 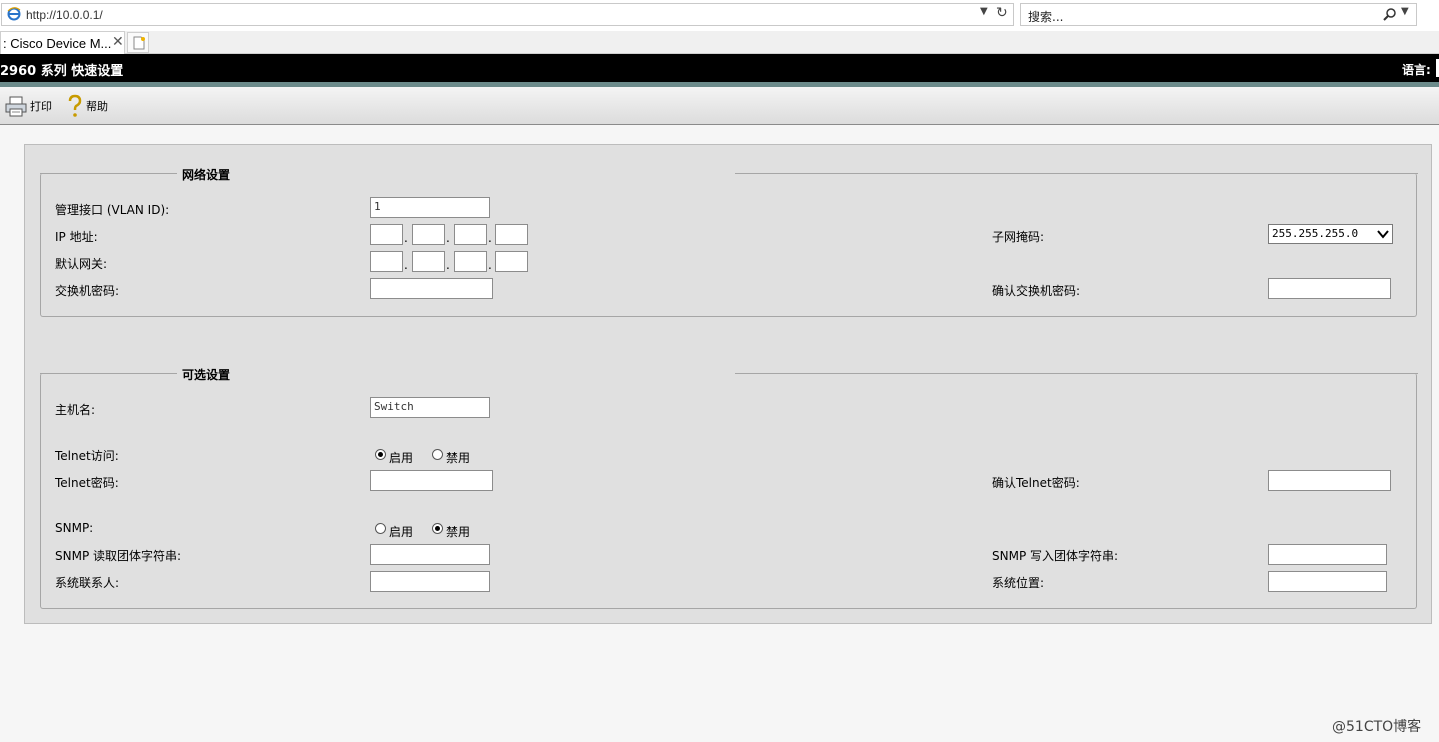 What do you see at coordinates (1327, 581) in the screenshot?
I see `system-location-input` at bounding box center [1327, 581].